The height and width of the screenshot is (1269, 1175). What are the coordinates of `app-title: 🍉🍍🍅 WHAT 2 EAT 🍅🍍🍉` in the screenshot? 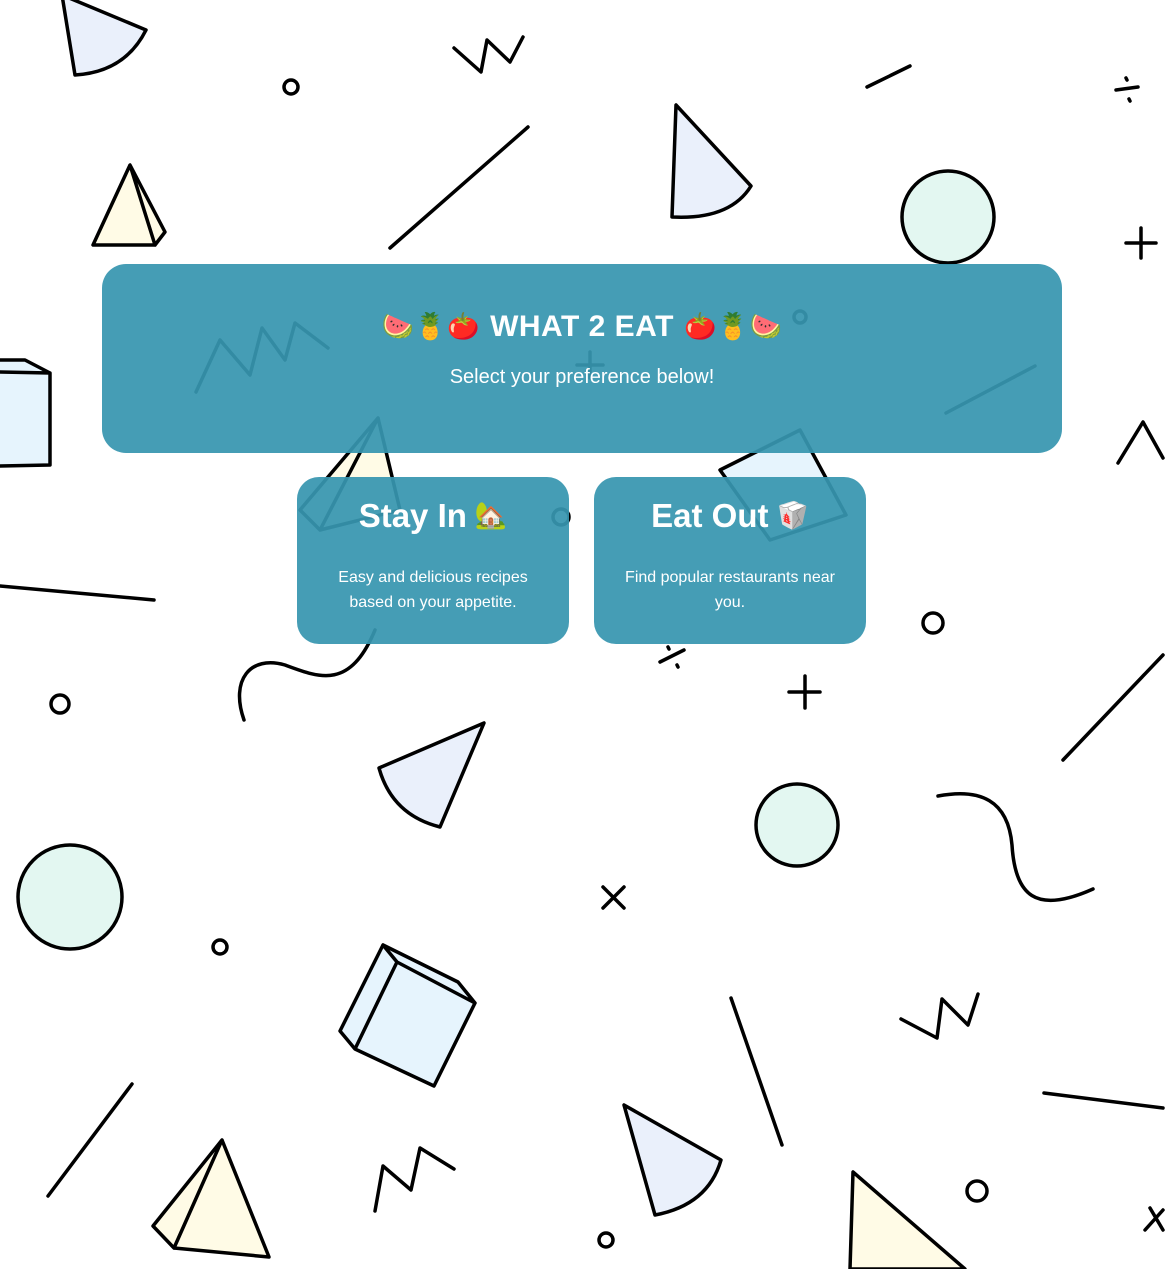 It's located at (582, 327).